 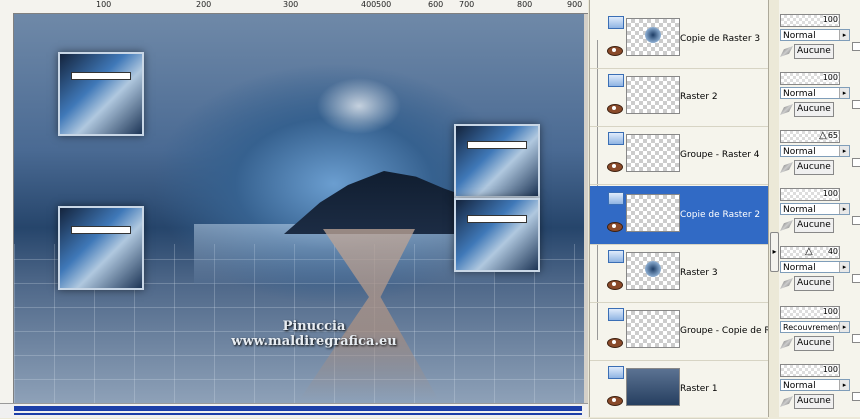 What do you see at coordinates (773, 208) in the screenshot?
I see `panel-splitter: ▸` at bounding box center [773, 208].